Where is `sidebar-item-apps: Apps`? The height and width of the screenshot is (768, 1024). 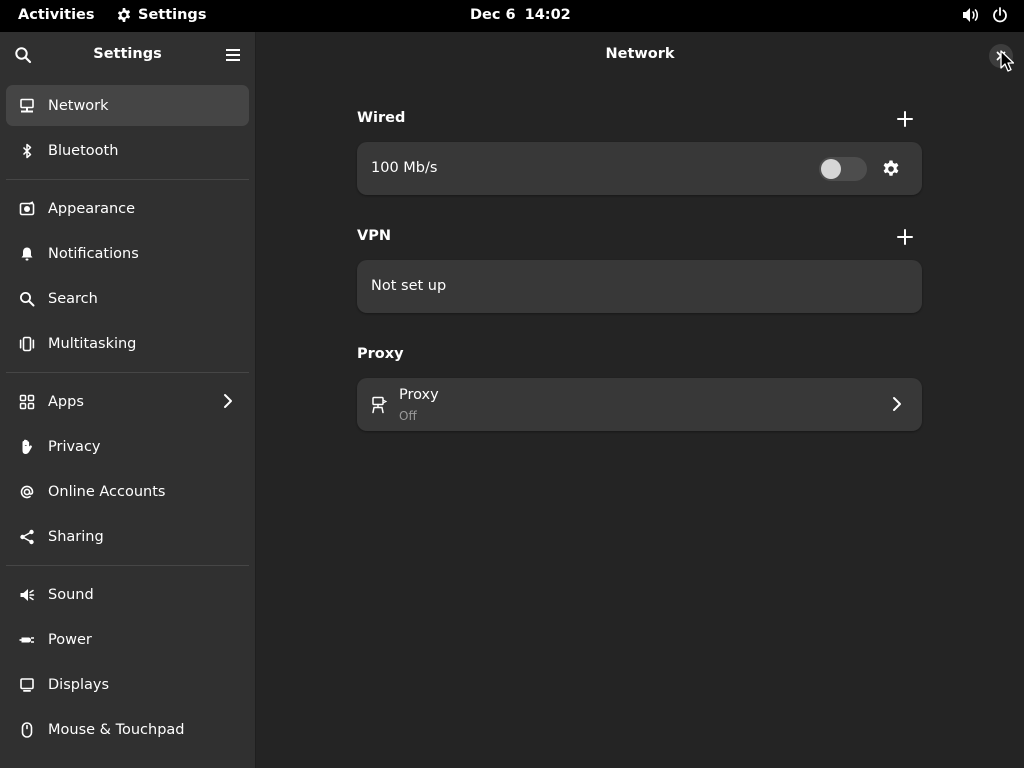
sidebar-item-apps: Apps is located at coordinates (127, 401).